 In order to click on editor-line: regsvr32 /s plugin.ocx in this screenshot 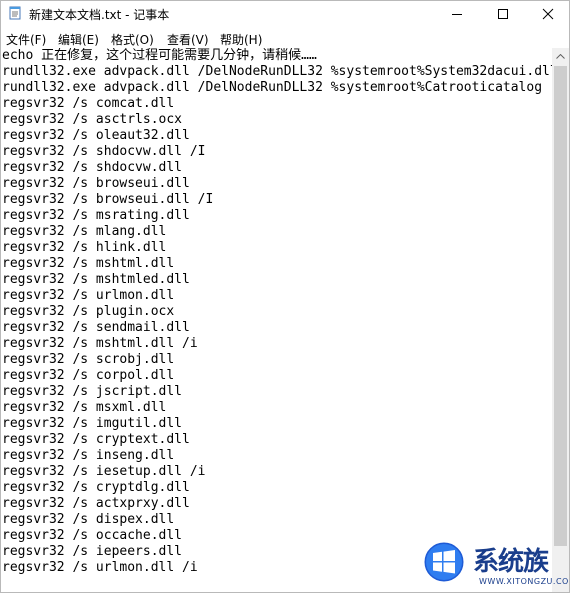, I will do `click(88, 311)`.